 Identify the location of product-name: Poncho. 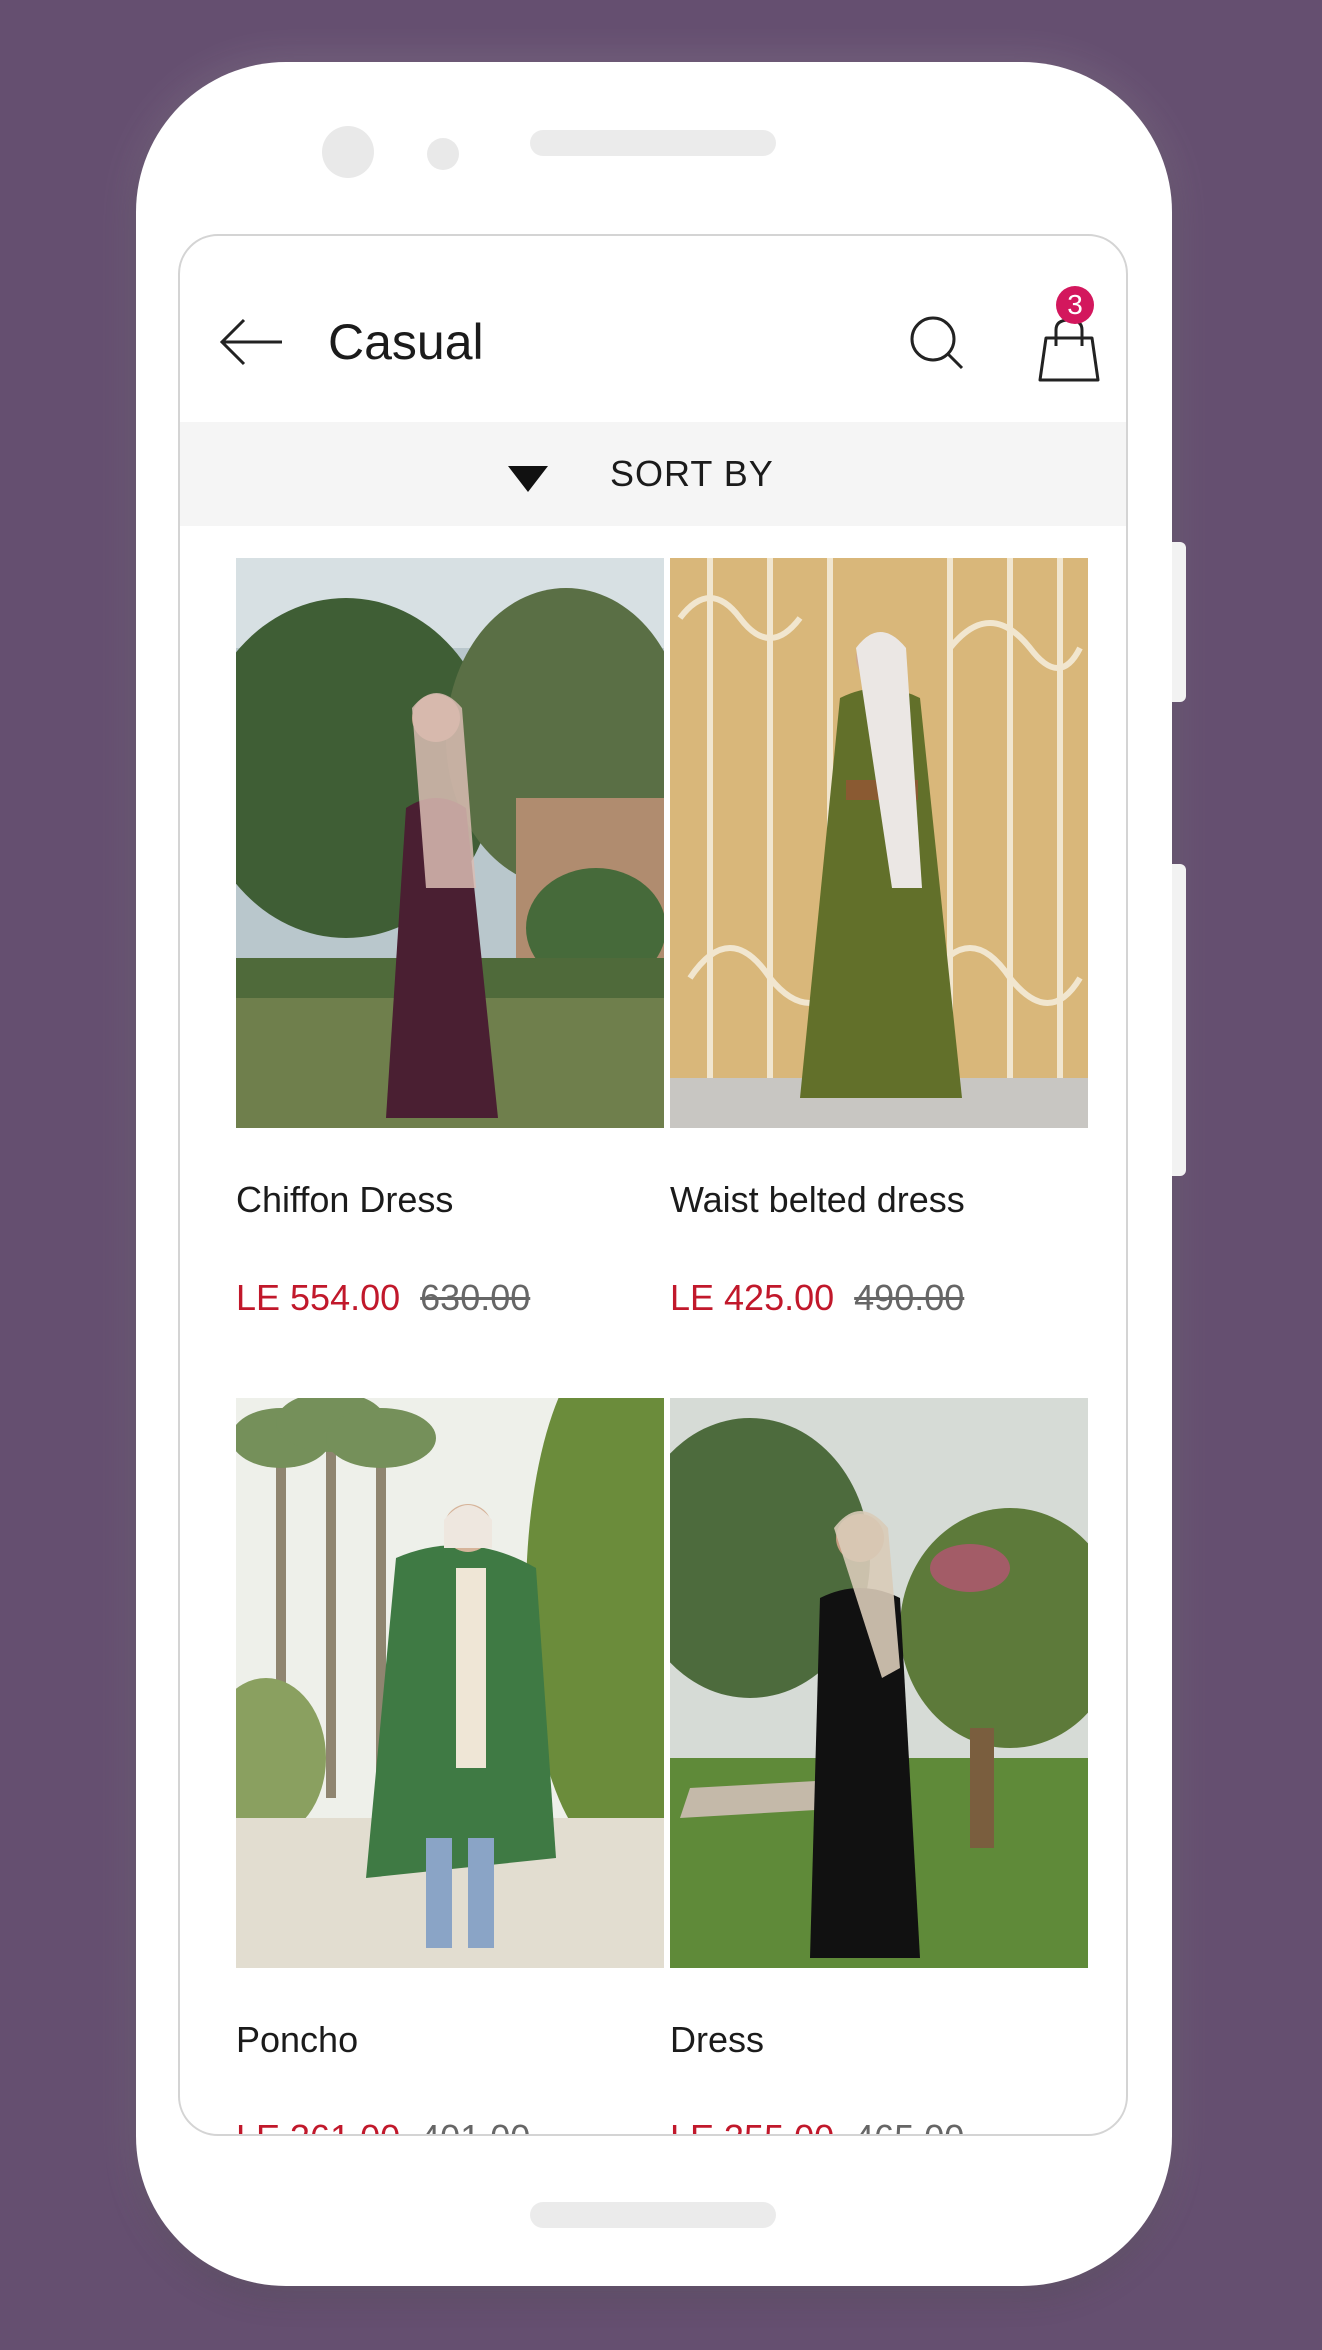
(297, 2040).